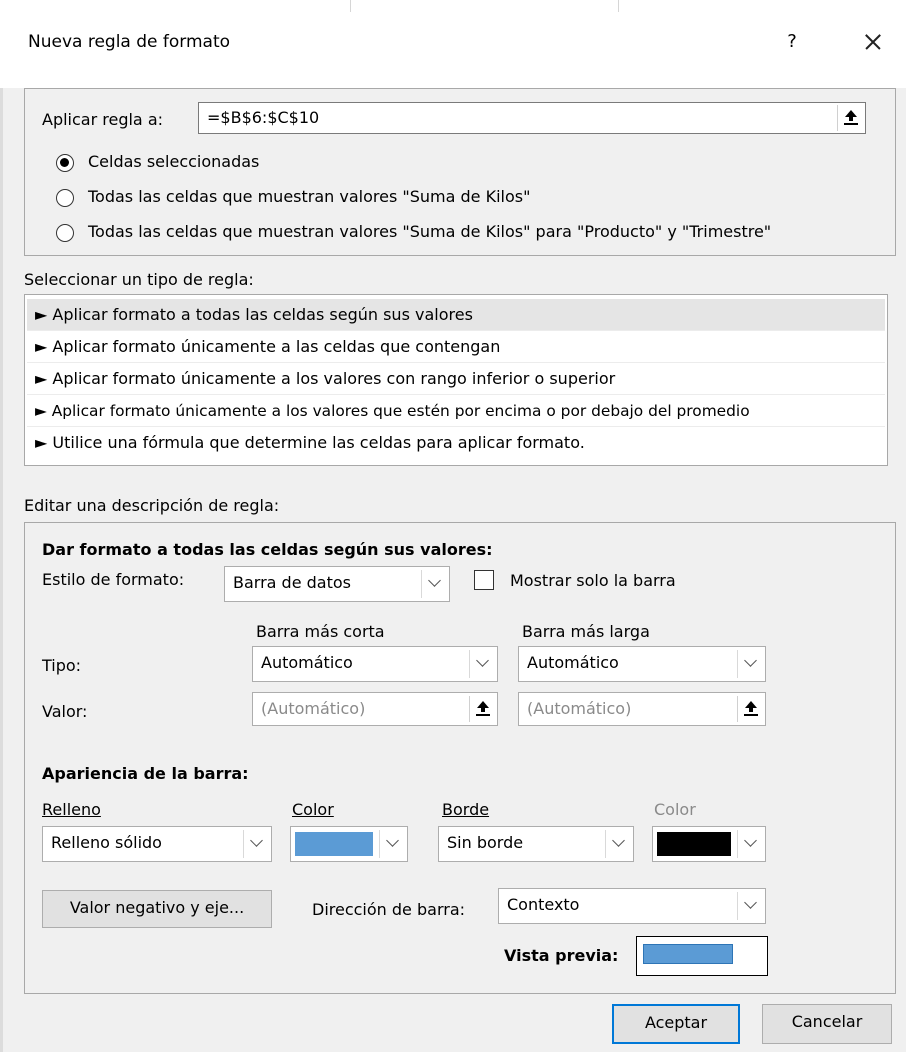 The width and height of the screenshot is (906, 1052). Describe the element at coordinates (485, 842) in the screenshot. I see `border-value: Sin borde` at that location.